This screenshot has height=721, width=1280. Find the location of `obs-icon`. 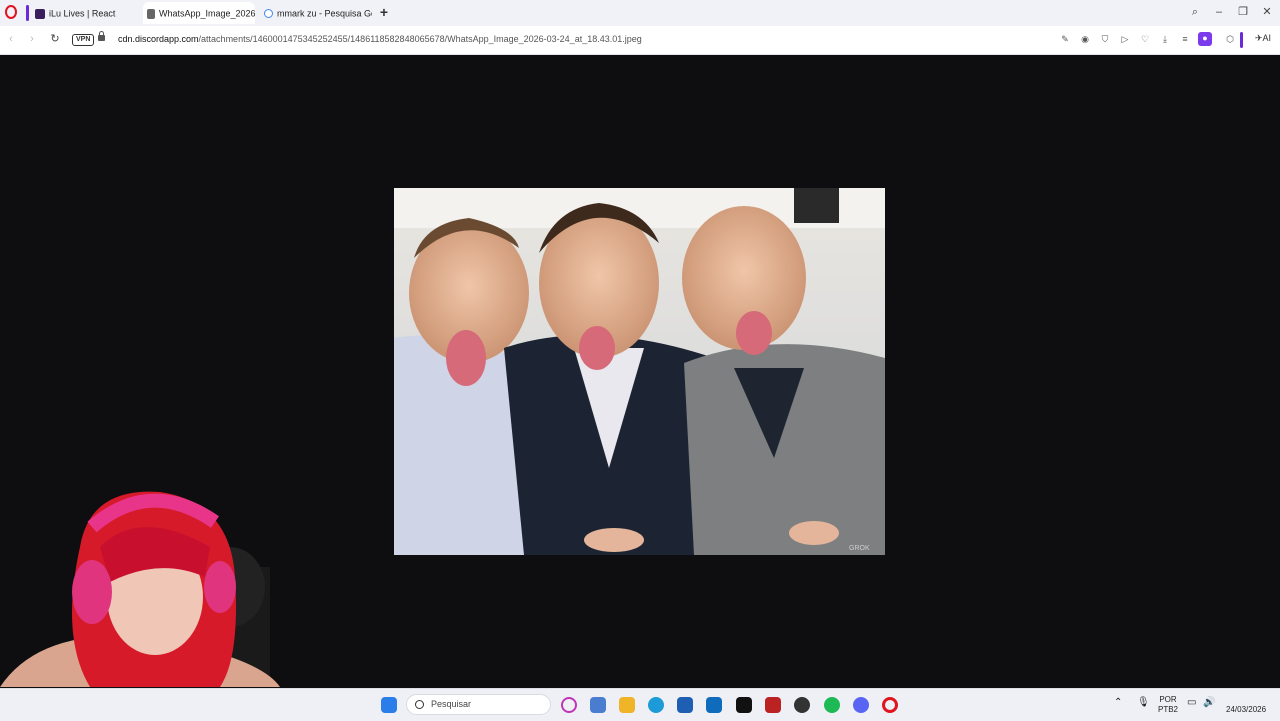

obs-icon is located at coordinates (802, 705).